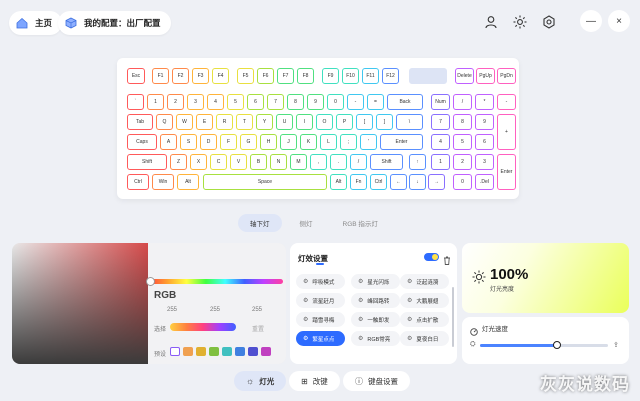  What do you see at coordinates (375, 281) in the screenshot?
I see `effect-item: ⚙ 星光闪烁` at bounding box center [375, 281].